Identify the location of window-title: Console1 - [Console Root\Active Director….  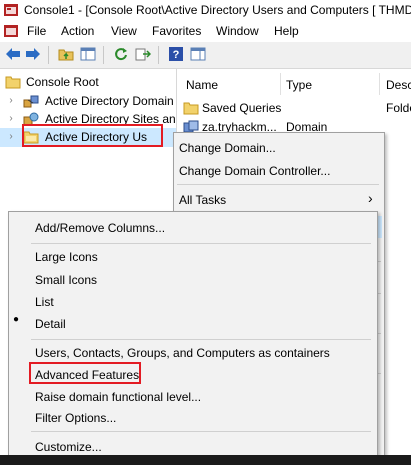
(217, 10).